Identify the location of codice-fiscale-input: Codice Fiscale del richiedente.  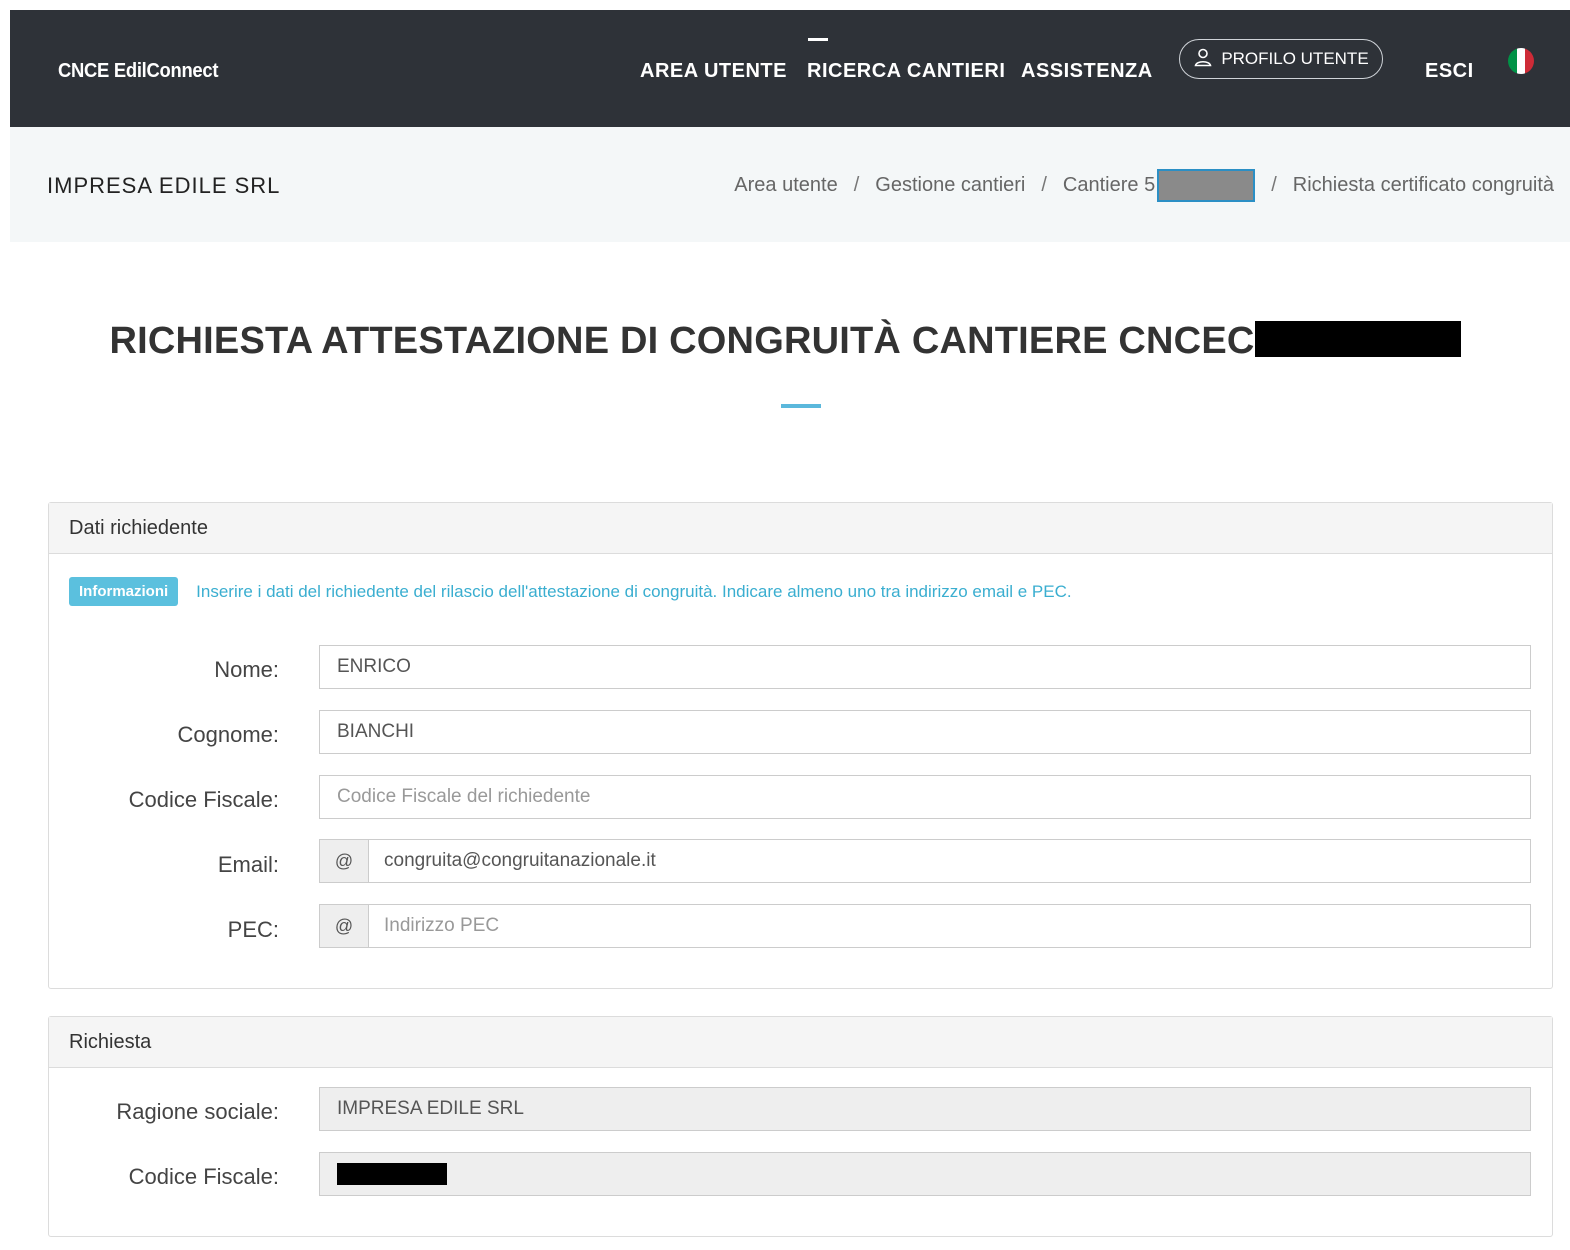
(925, 797).